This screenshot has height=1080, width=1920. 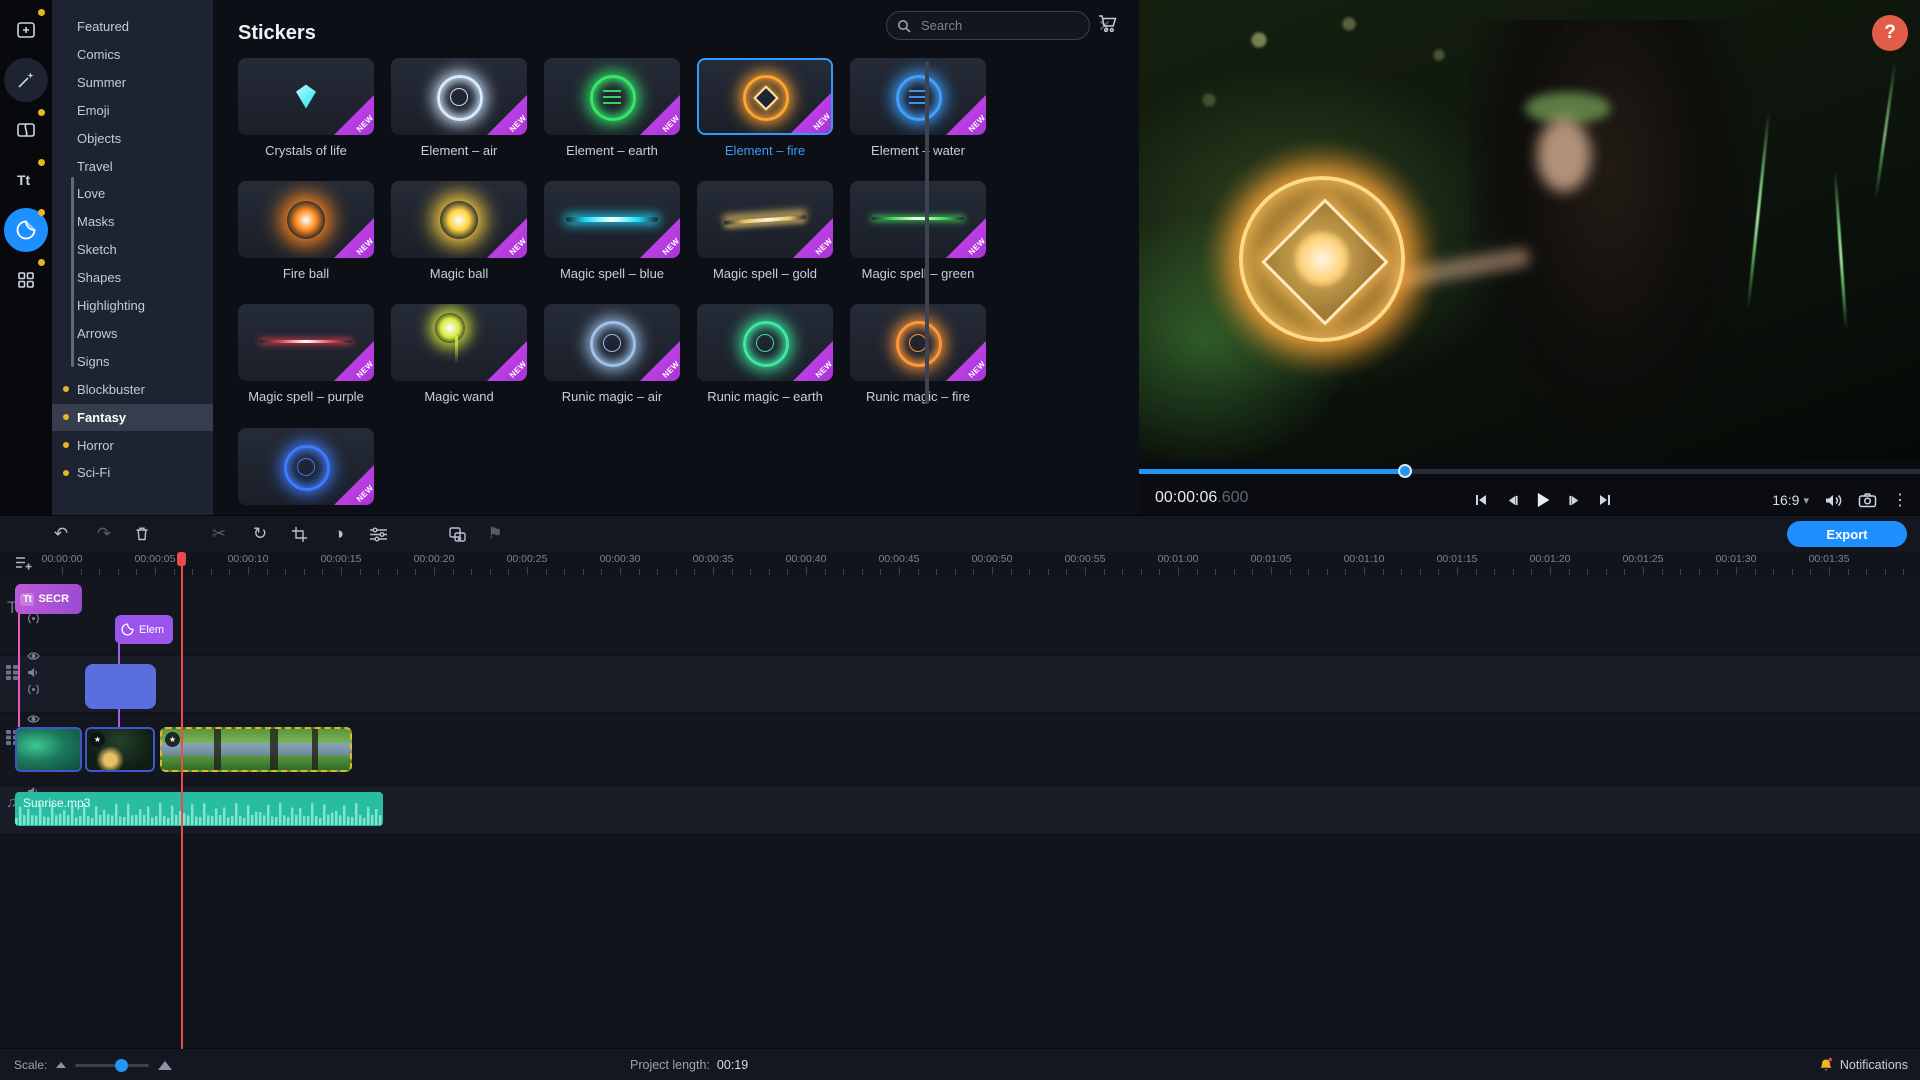 I want to click on title-clip: Tt SECR, so click(x=48, y=599).